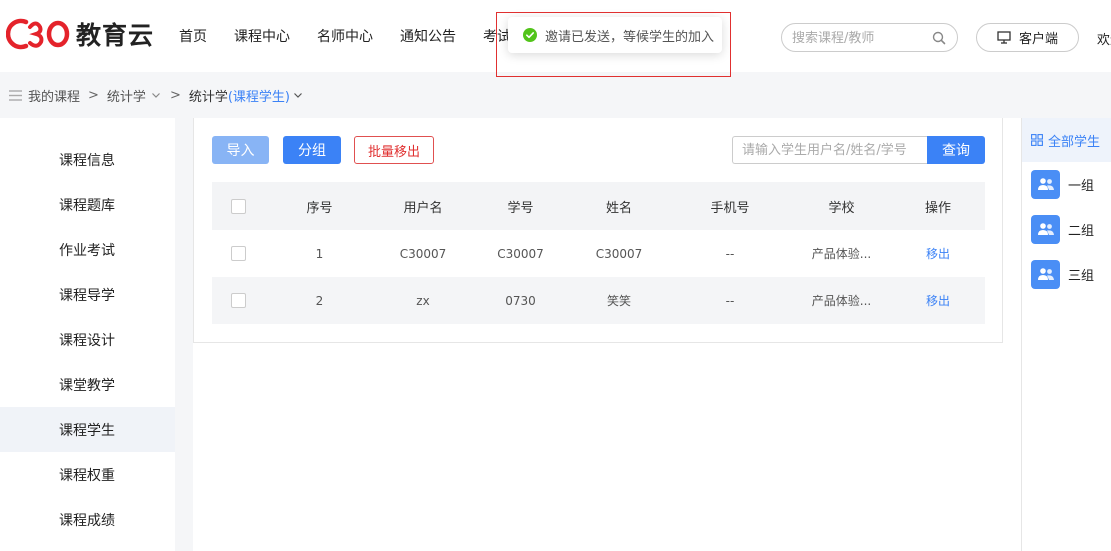 This screenshot has height=551, width=1111. Describe the element at coordinates (184, 334) in the screenshot. I see `content-gutter` at that location.